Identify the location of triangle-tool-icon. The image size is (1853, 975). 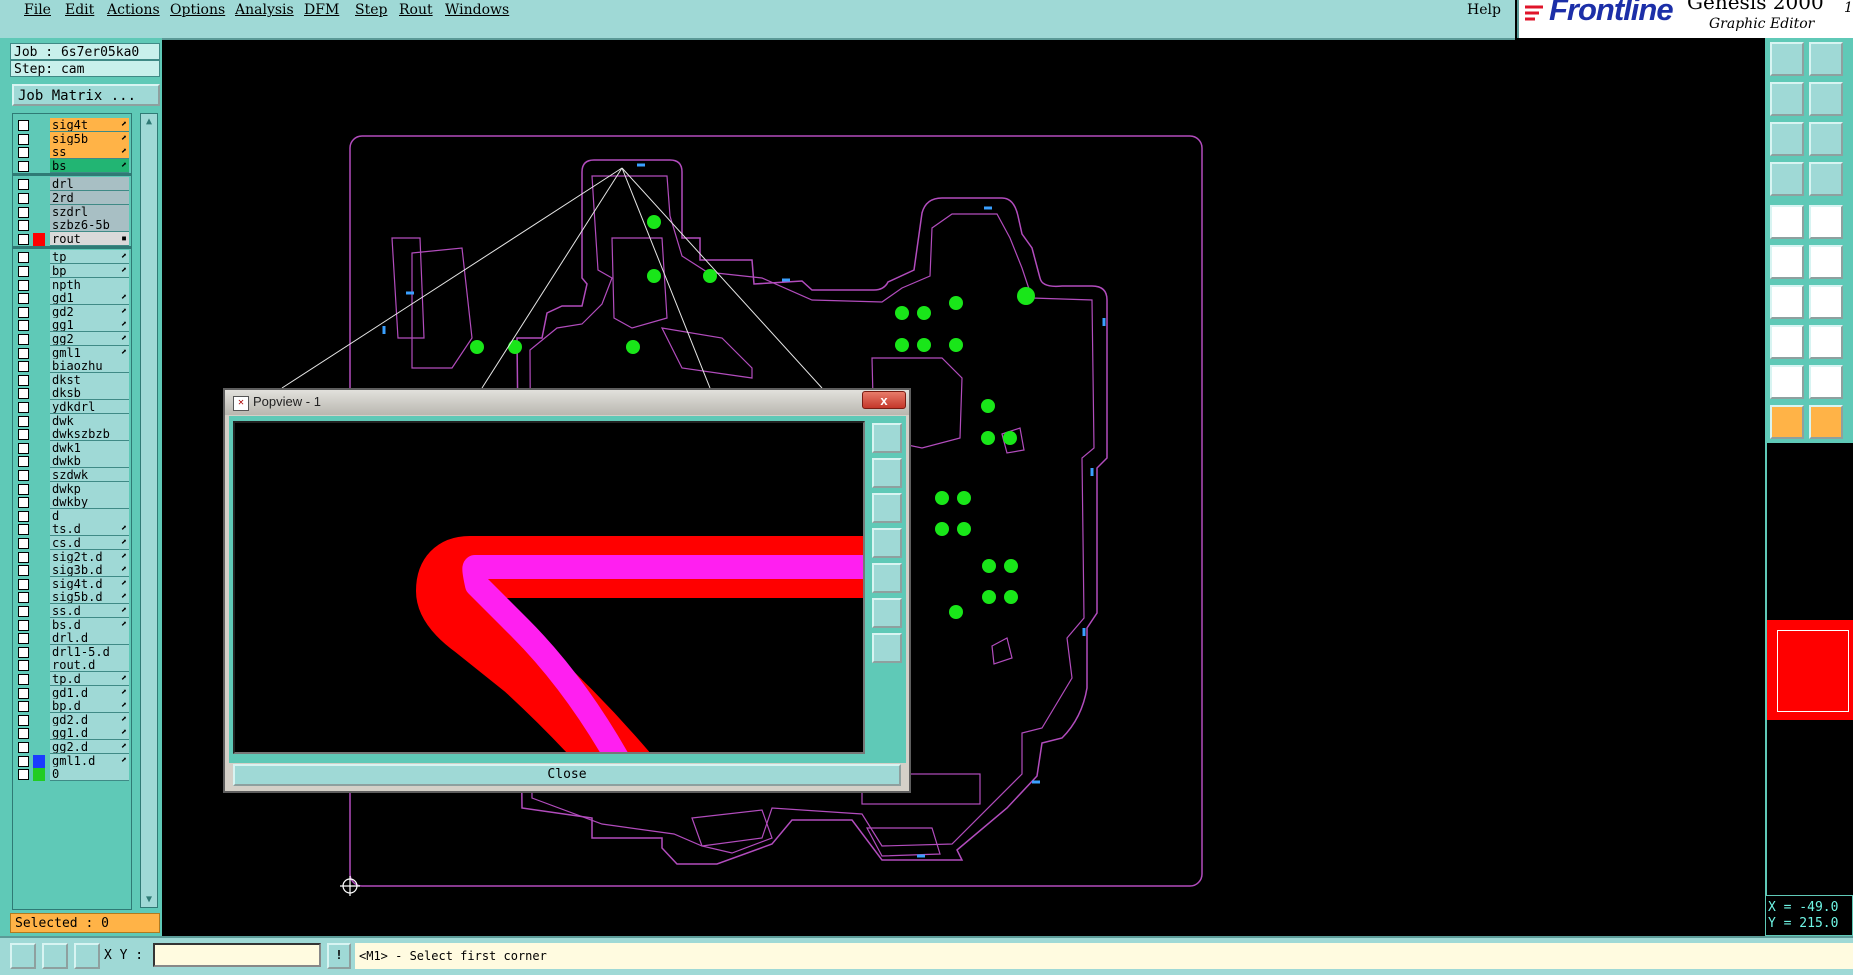
(1787, 382).